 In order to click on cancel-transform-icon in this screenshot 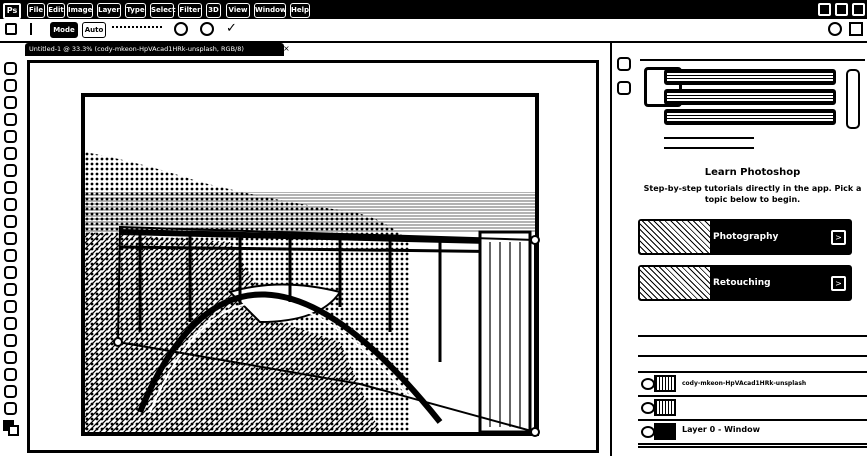, I will do `click(207, 29)`.